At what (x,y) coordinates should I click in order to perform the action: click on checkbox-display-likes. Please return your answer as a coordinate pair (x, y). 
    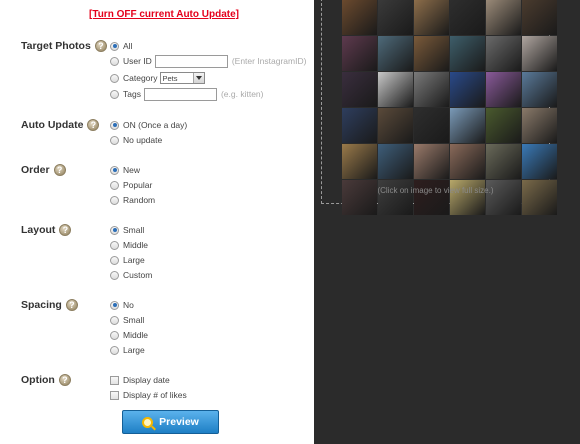
    Looking at the image, I should click on (114, 395).